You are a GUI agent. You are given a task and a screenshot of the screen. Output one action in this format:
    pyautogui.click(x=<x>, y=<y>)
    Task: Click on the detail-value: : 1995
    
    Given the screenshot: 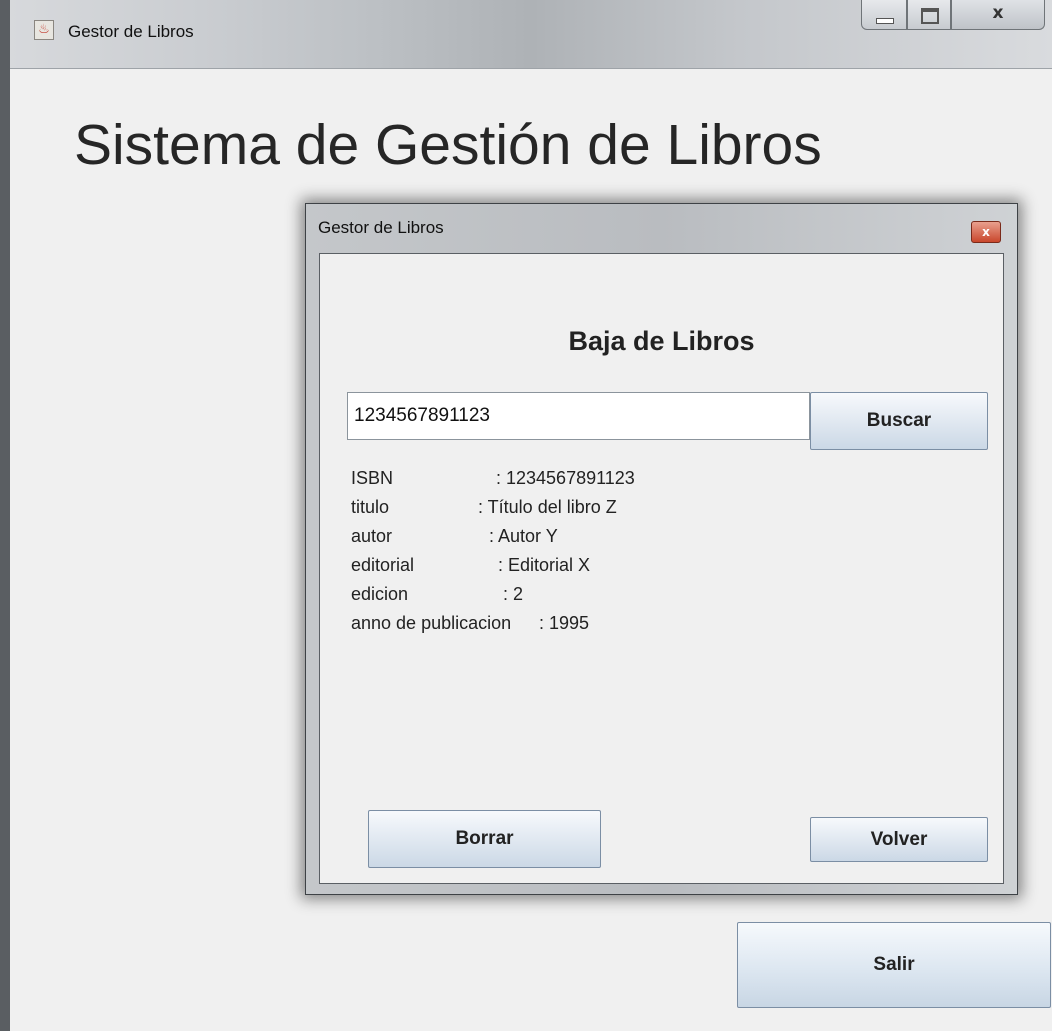 What is the action you would take?
    pyautogui.click(x=564, y=623)
    